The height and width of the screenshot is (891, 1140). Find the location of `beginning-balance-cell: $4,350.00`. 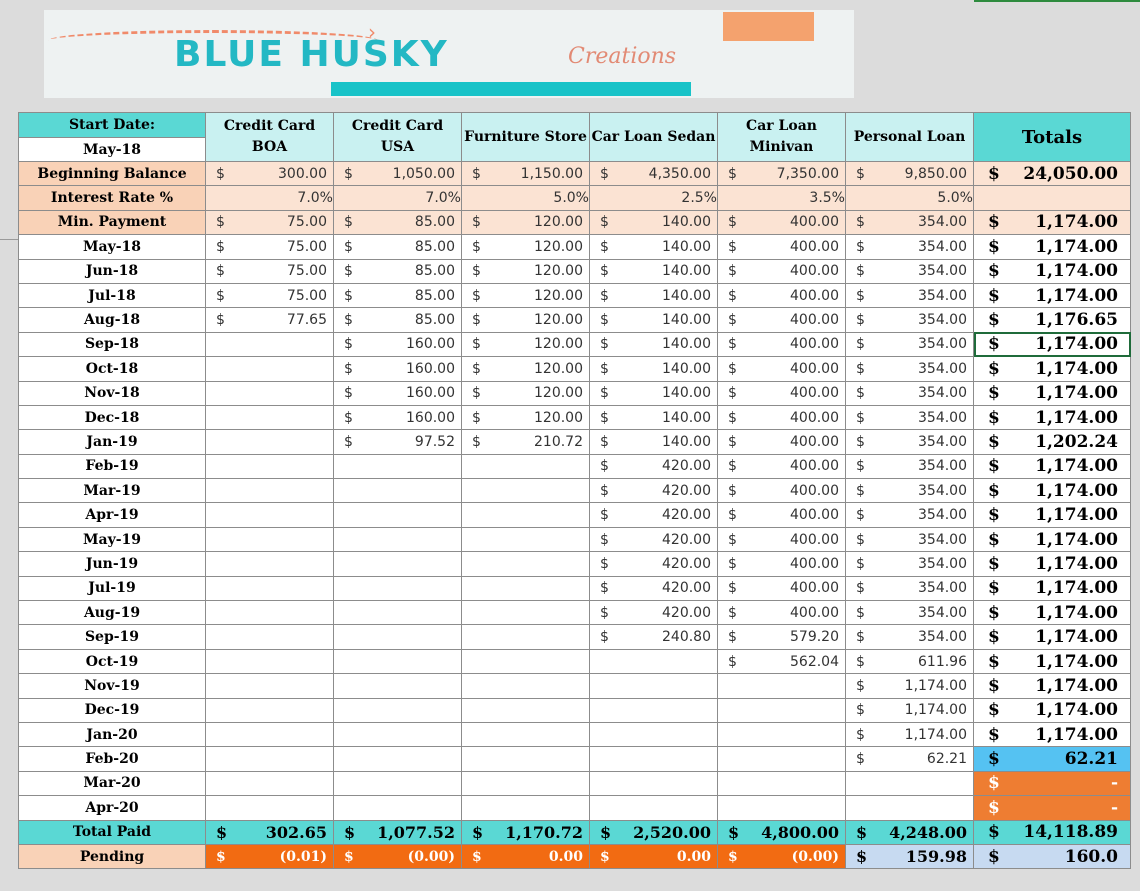

beginning-balance-cell: $4,350.00 is located at coordinates (653, 173).